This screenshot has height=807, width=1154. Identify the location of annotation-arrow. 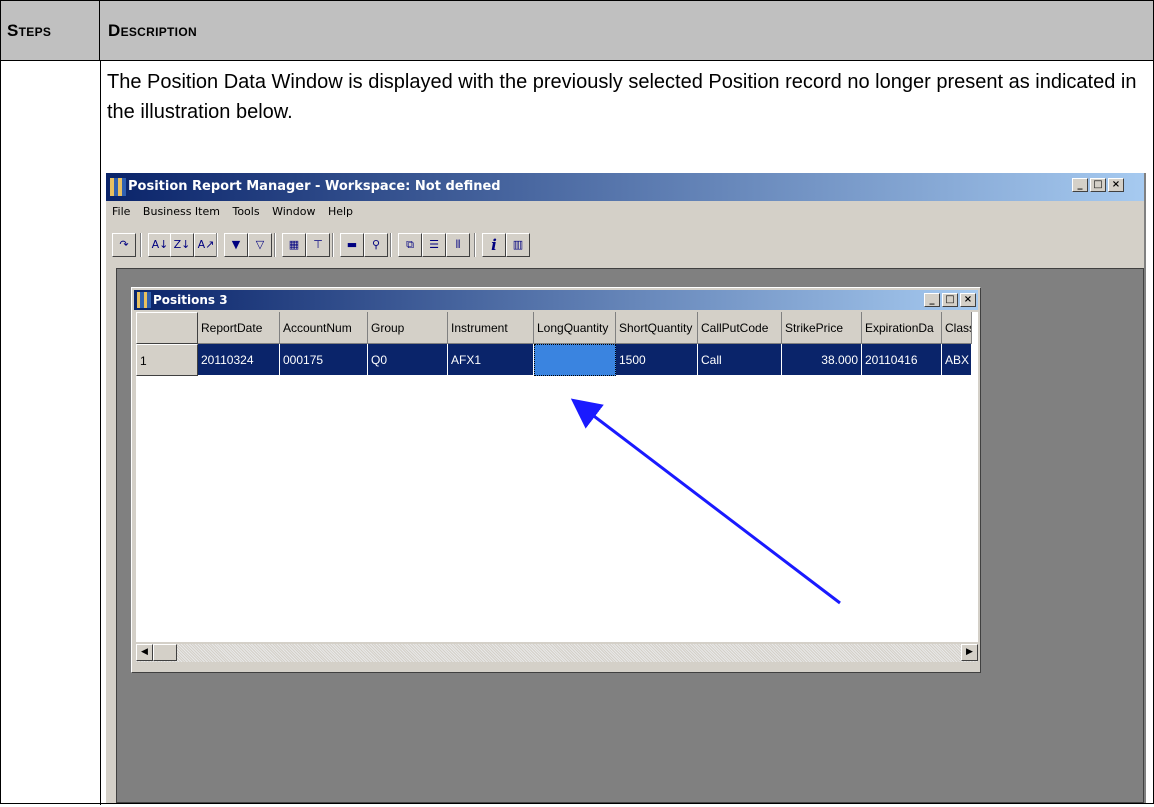
(705, 501).